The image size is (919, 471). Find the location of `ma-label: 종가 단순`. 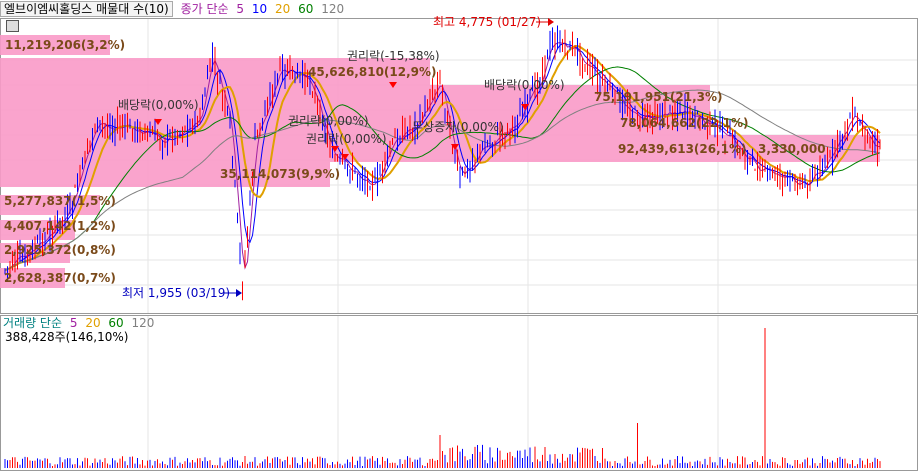

ma-label: 종가 단순 is located at coordinates (204, 9).